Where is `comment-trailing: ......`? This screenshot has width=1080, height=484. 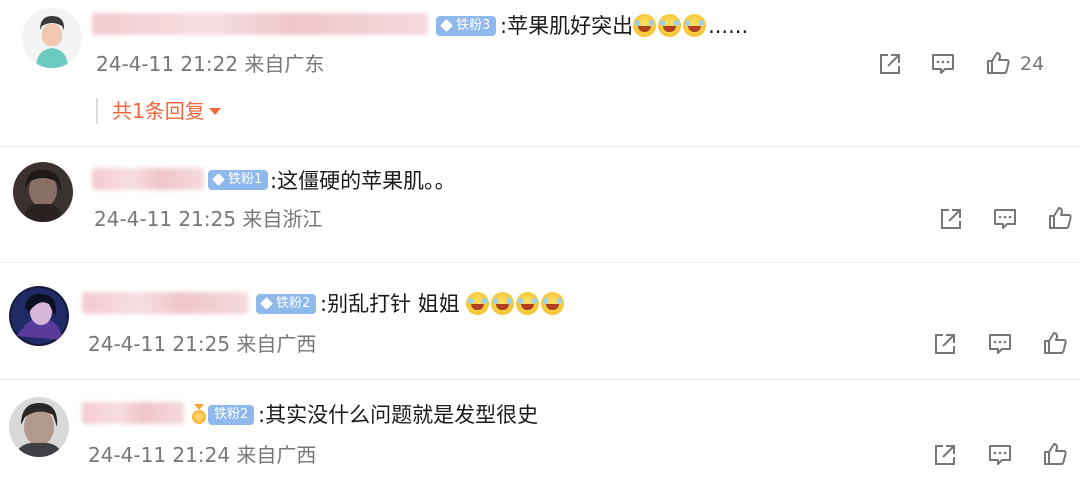 comment-trailing: ...... is located at coordinates (728, 26).